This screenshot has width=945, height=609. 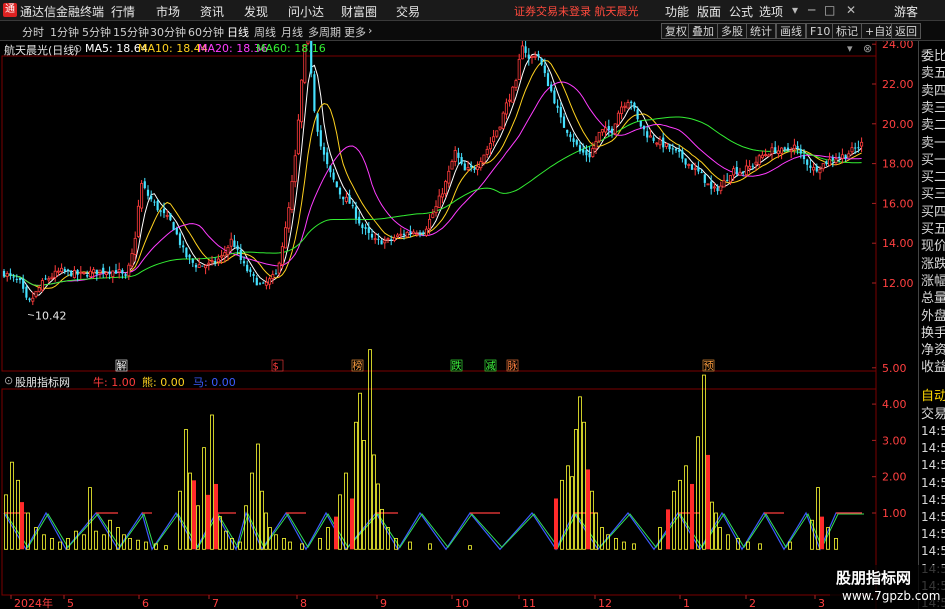 What do you see at coordinates (96, 32) in the screenshot?
I see `period-5min: 5分钟` at bounding box center [96, 32].